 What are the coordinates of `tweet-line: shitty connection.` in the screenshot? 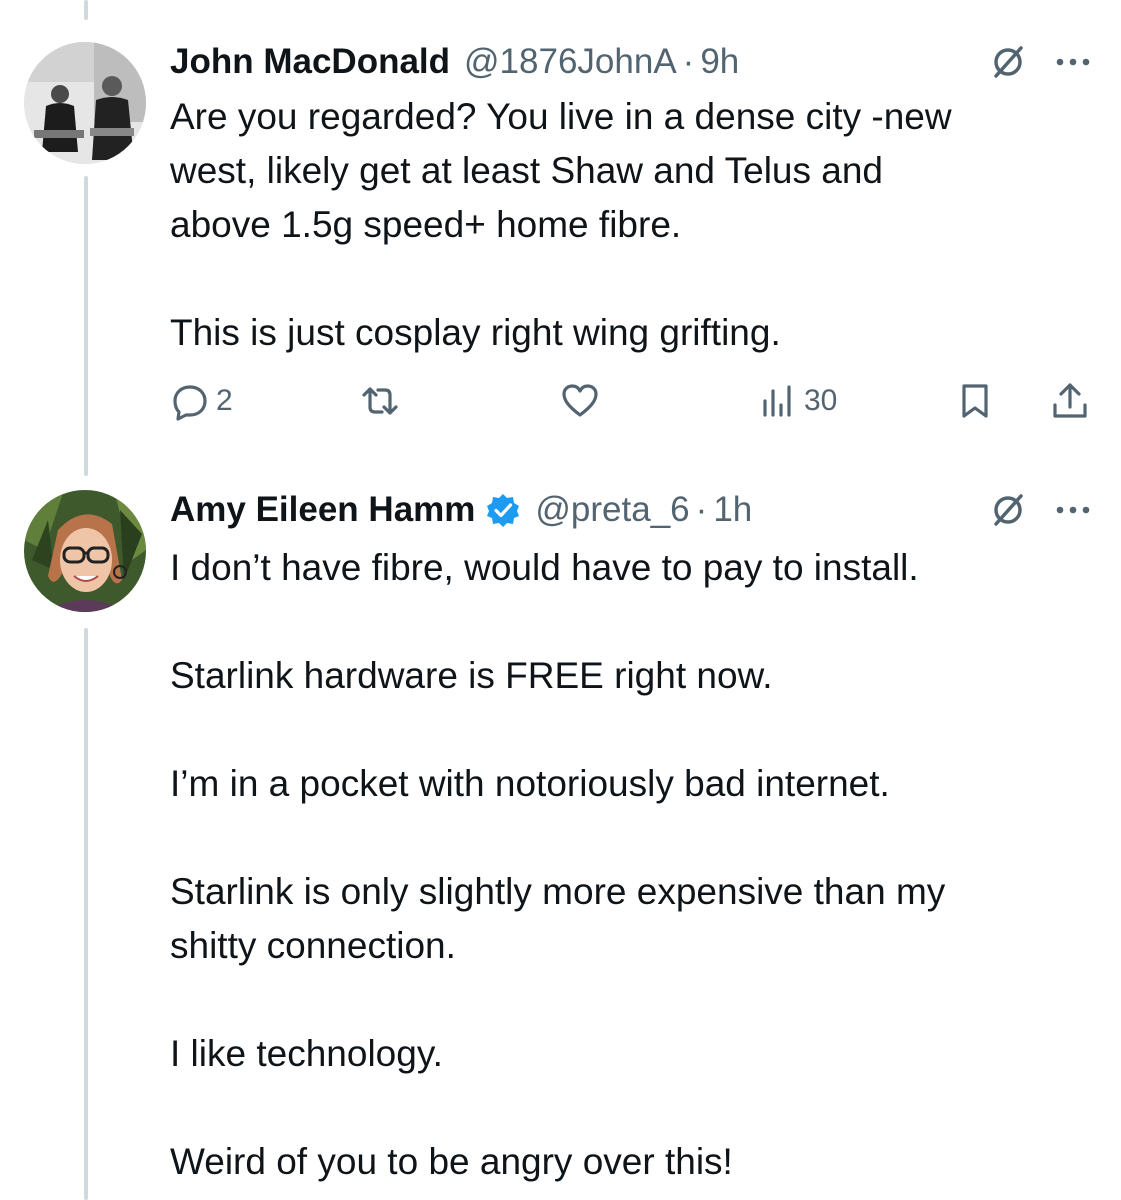 It's located at (313, 945).